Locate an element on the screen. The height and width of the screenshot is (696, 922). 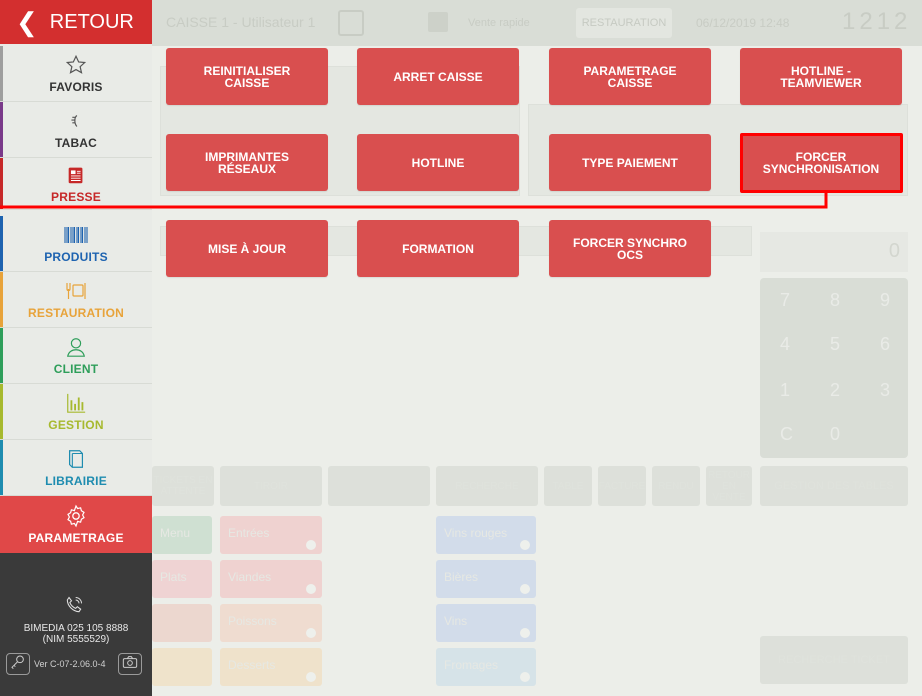
user-icon is located at coordinates (76, 347).